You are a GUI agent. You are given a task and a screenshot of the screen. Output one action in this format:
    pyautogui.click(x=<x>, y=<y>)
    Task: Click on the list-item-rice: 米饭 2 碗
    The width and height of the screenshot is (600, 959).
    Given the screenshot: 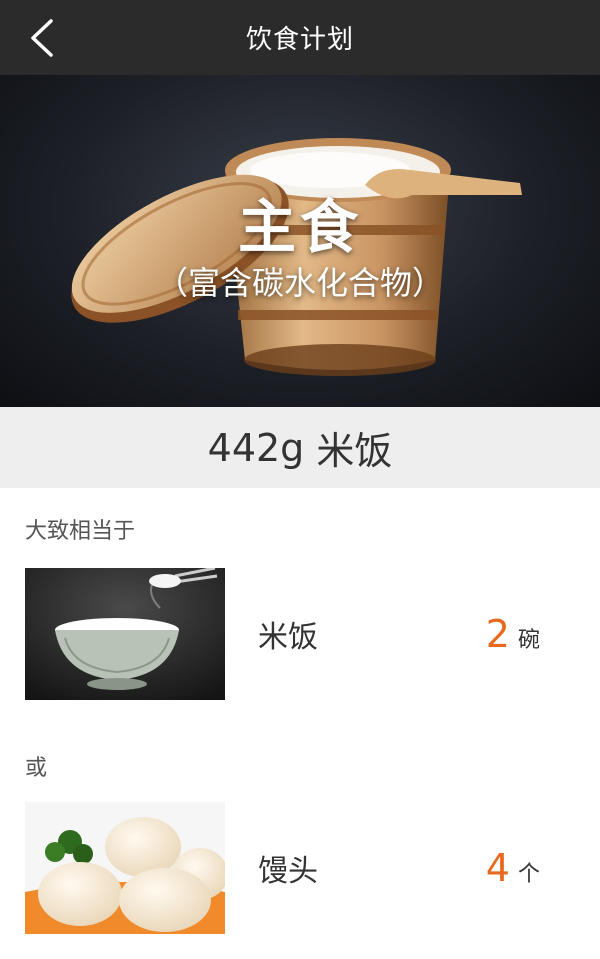 What is the action you would take?
    pyautogui.click(x=300, y=634)
    